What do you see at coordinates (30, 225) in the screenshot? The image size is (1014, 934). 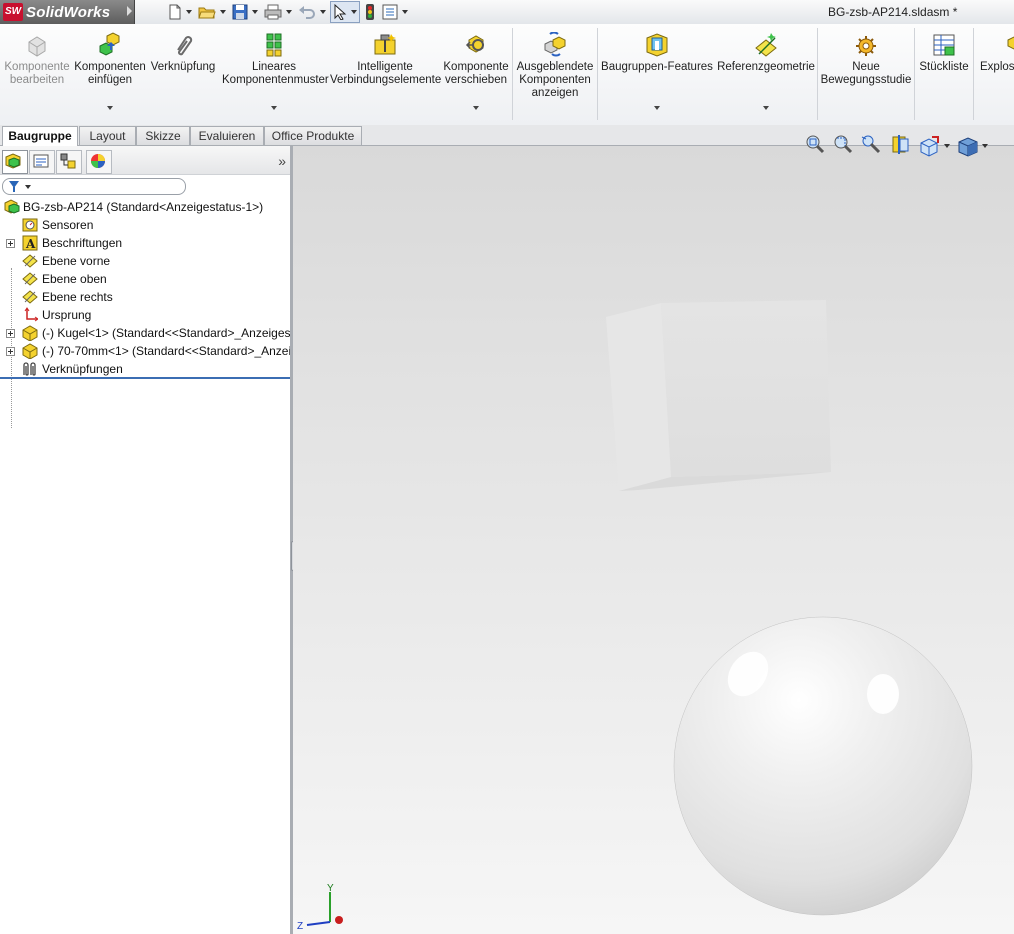 I see `sensor-icon` at bounding box center [30, 225].